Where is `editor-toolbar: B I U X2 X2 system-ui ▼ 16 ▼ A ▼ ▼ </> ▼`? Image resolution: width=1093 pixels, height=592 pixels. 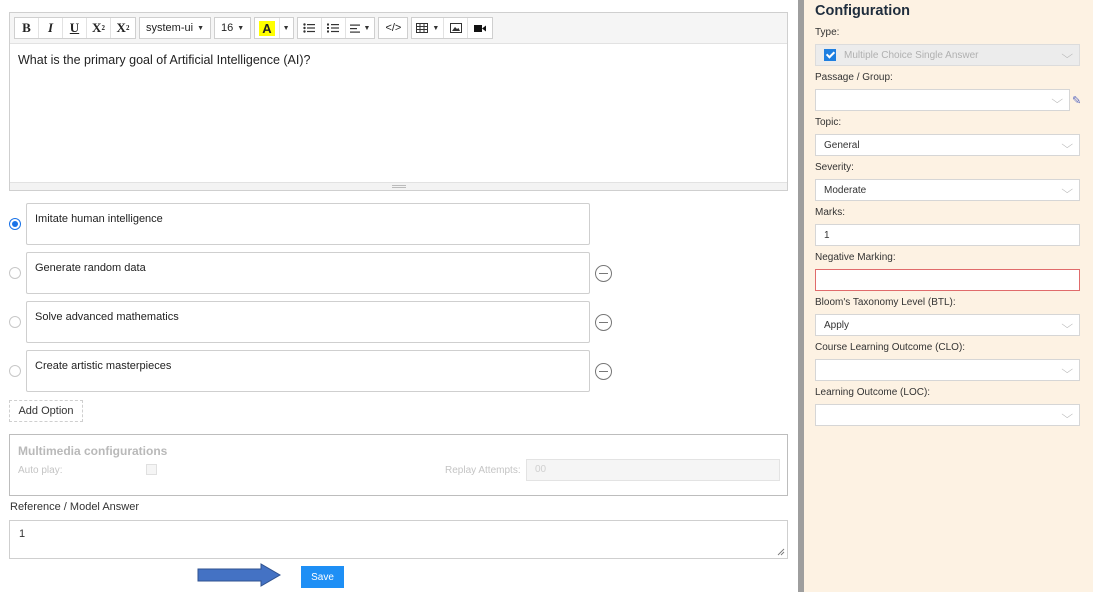
editor-toolbar: B I U X2 X2 system-ui ▼ 16 ▼ A ▼ ▼ </> ▼ is located at coordinates (398, 28).